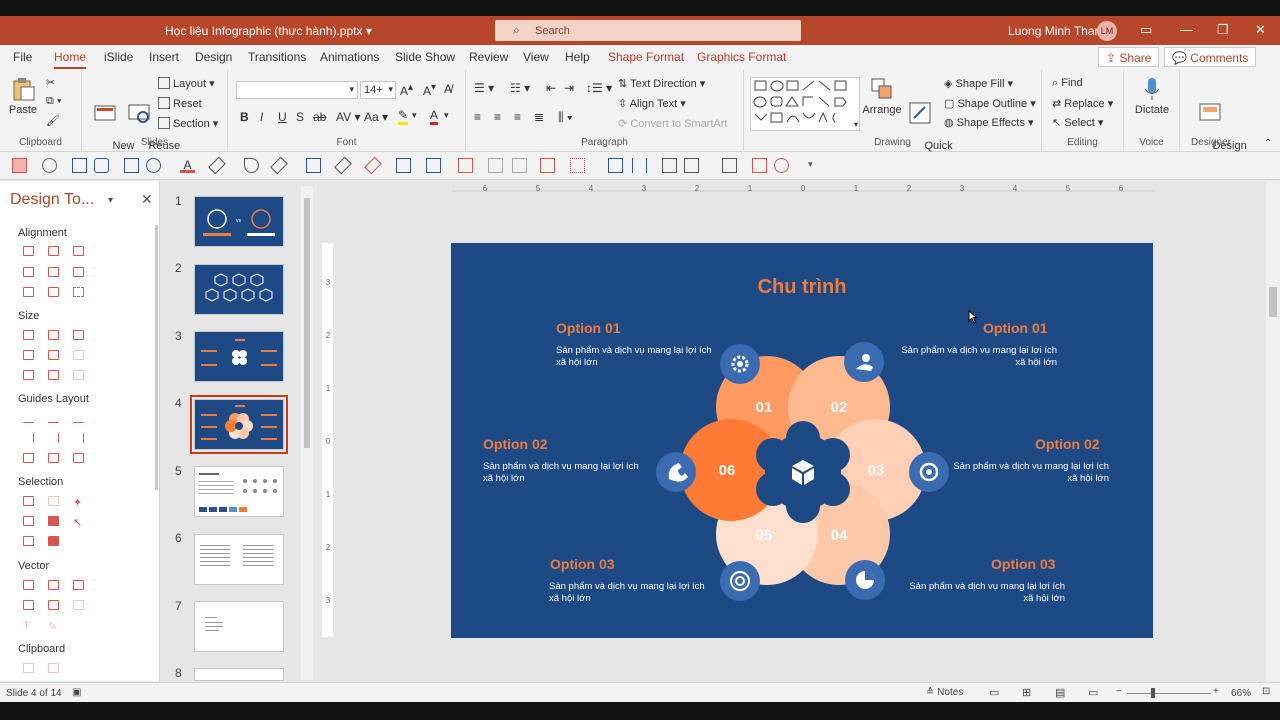 The width and height of the screenshot is (1280, 720). I want to click on vector-fragment-icon, so click(78, 585).